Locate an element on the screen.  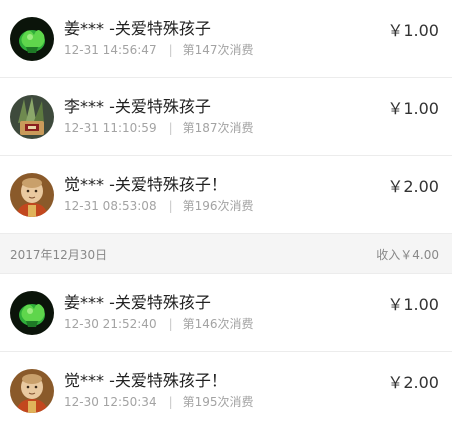
consume-count: 第195次消费 is located at coordinates (218, 402).